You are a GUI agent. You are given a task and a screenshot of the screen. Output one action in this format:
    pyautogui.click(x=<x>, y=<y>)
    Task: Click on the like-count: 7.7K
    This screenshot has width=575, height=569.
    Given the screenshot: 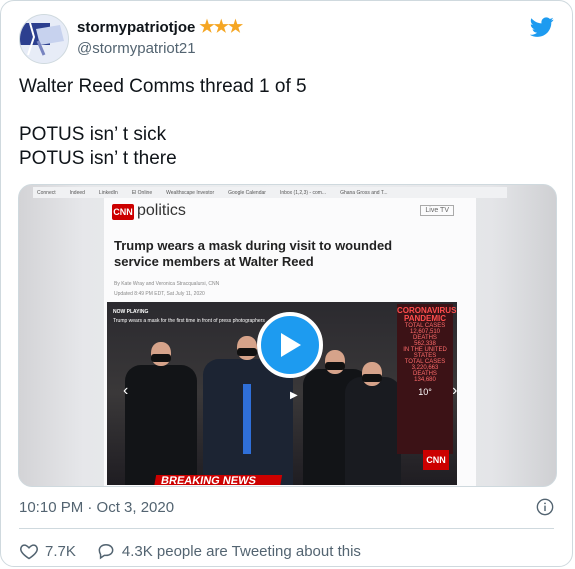 What is the action you would take?
    pyautogui.click(x=60, y=551)
    